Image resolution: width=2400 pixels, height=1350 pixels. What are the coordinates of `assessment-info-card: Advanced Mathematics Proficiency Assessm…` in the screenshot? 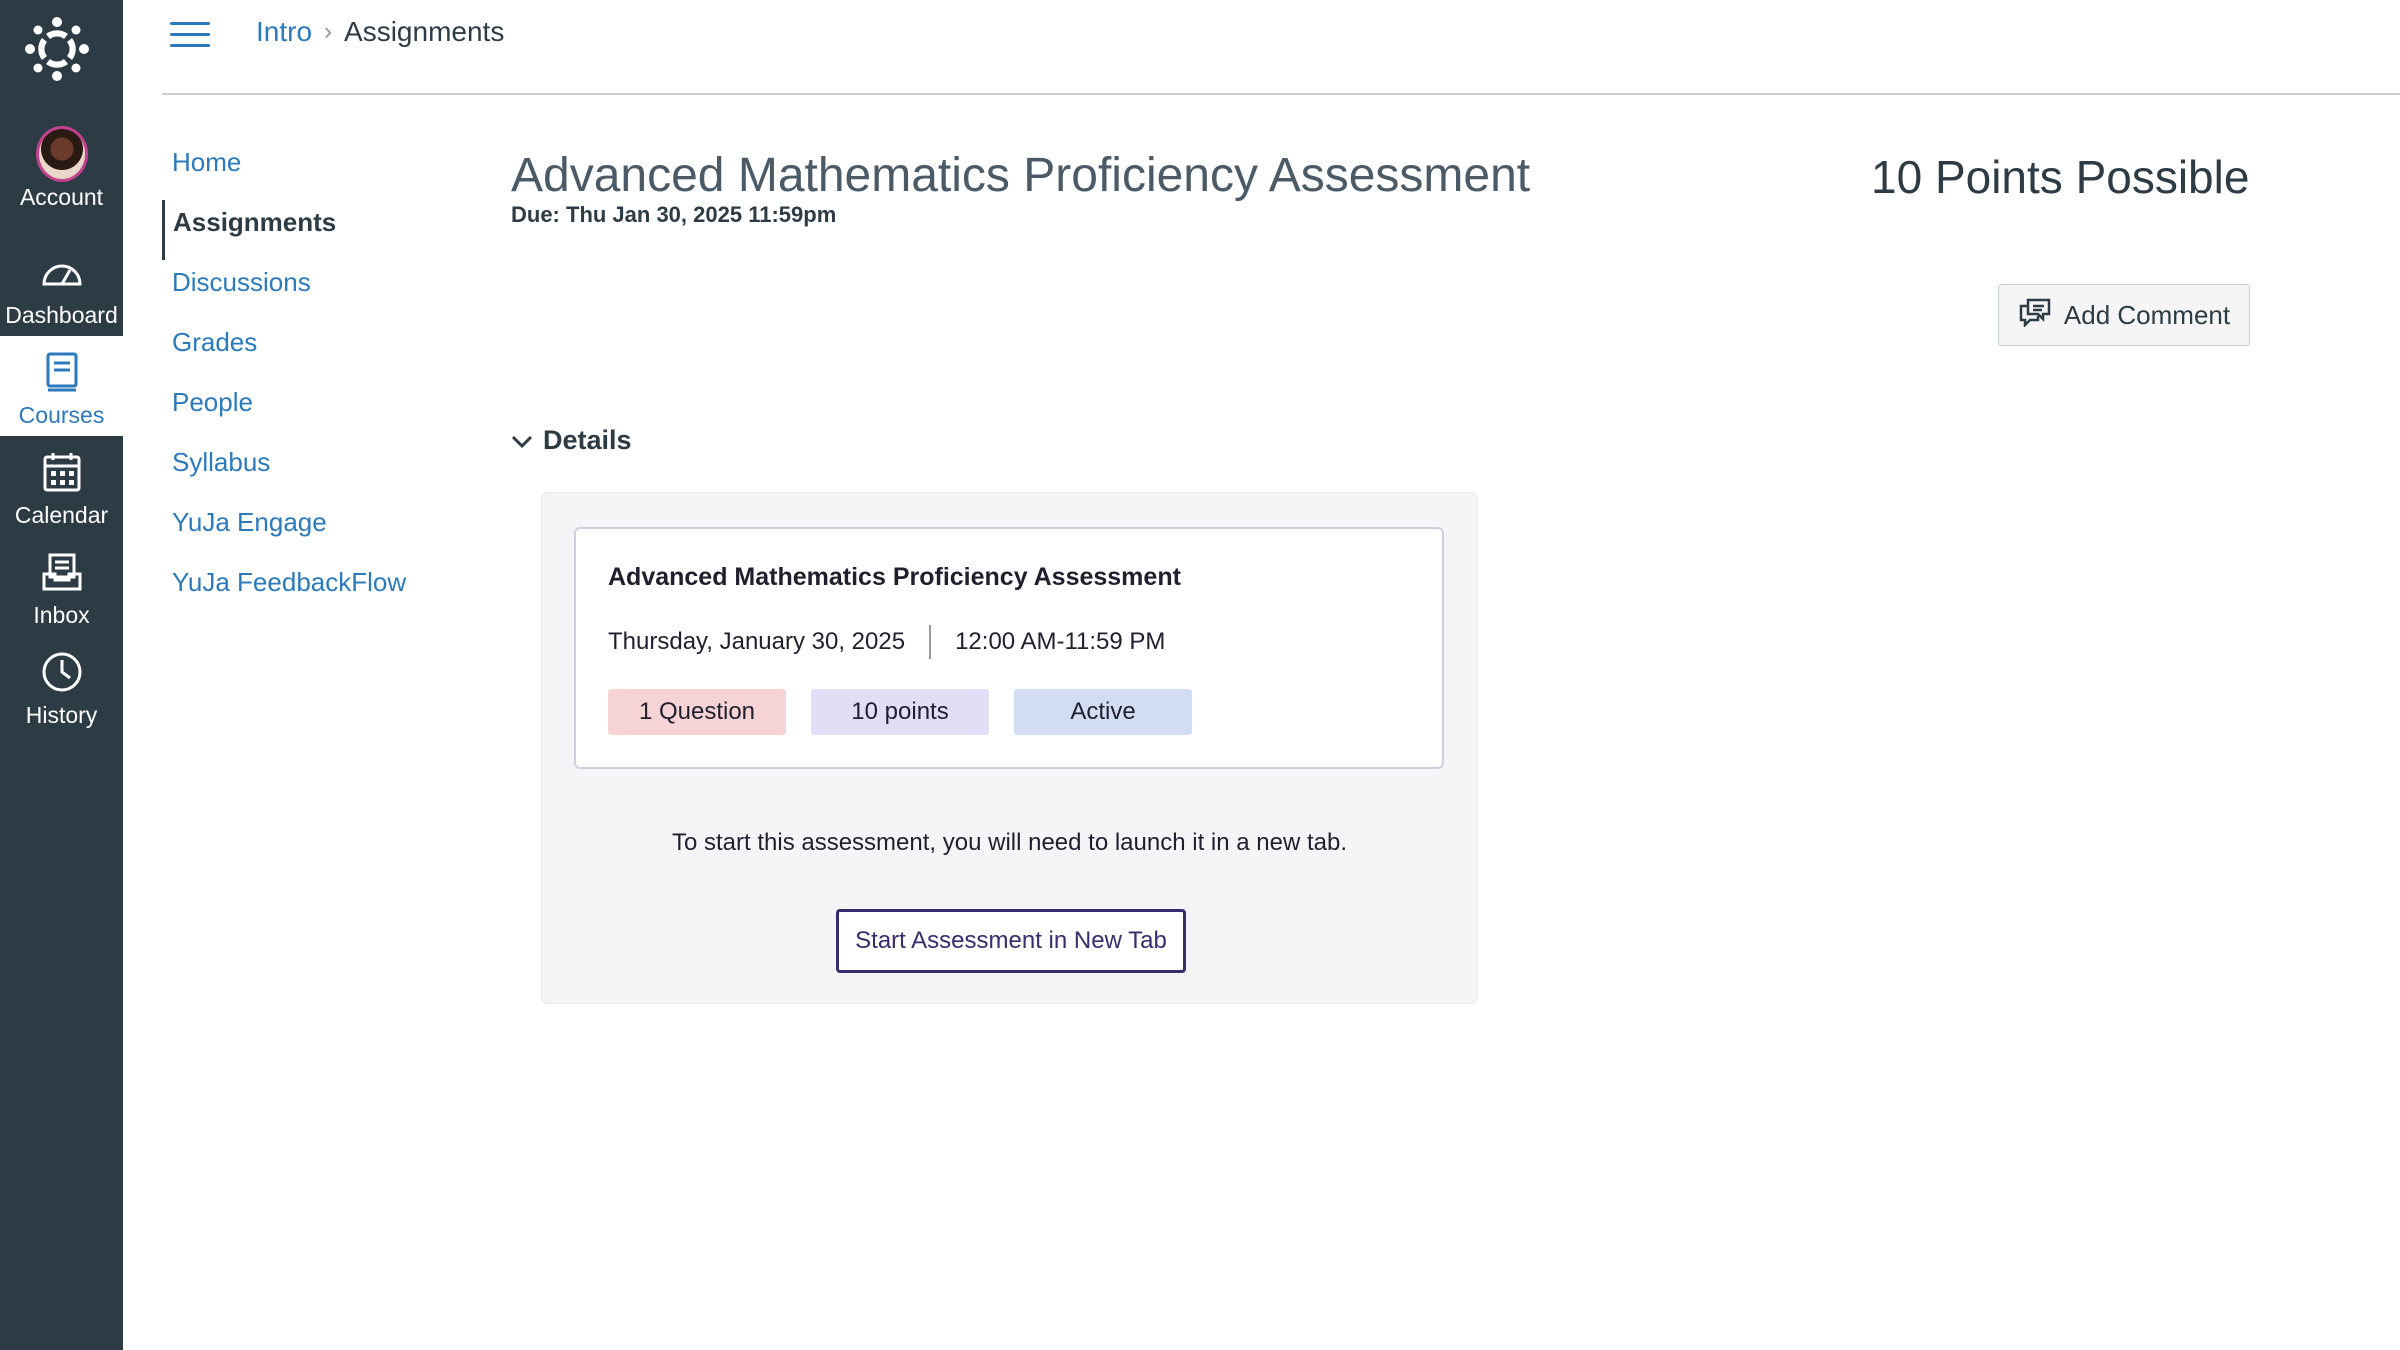 It's located at (1009, 648).